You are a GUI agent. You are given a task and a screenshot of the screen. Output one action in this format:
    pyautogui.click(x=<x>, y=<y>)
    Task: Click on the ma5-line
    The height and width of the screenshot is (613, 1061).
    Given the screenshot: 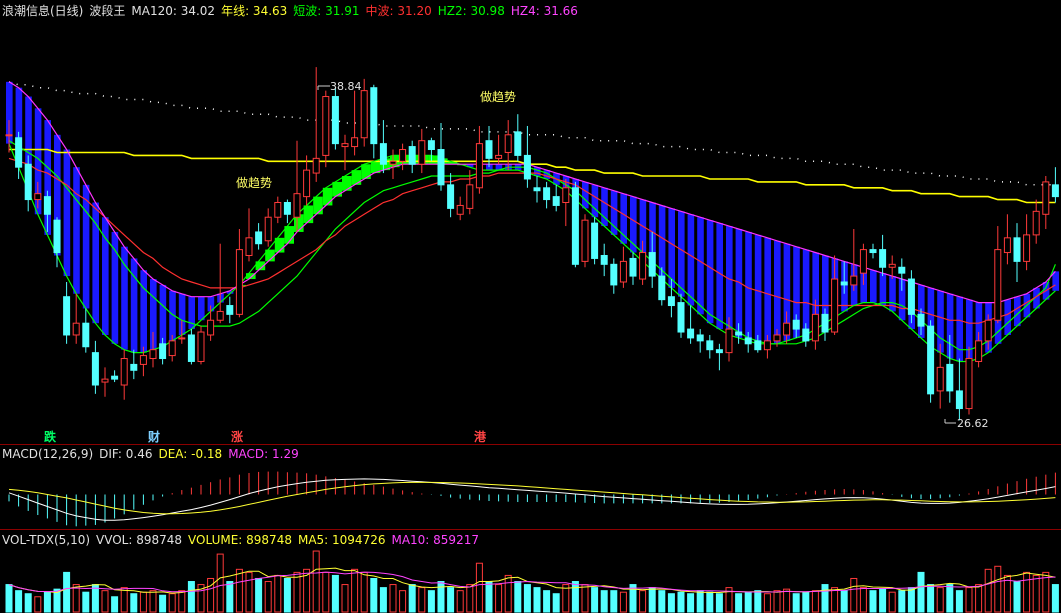 What is the action you would take?
    pyautogui.click(x=532, y=580)
    